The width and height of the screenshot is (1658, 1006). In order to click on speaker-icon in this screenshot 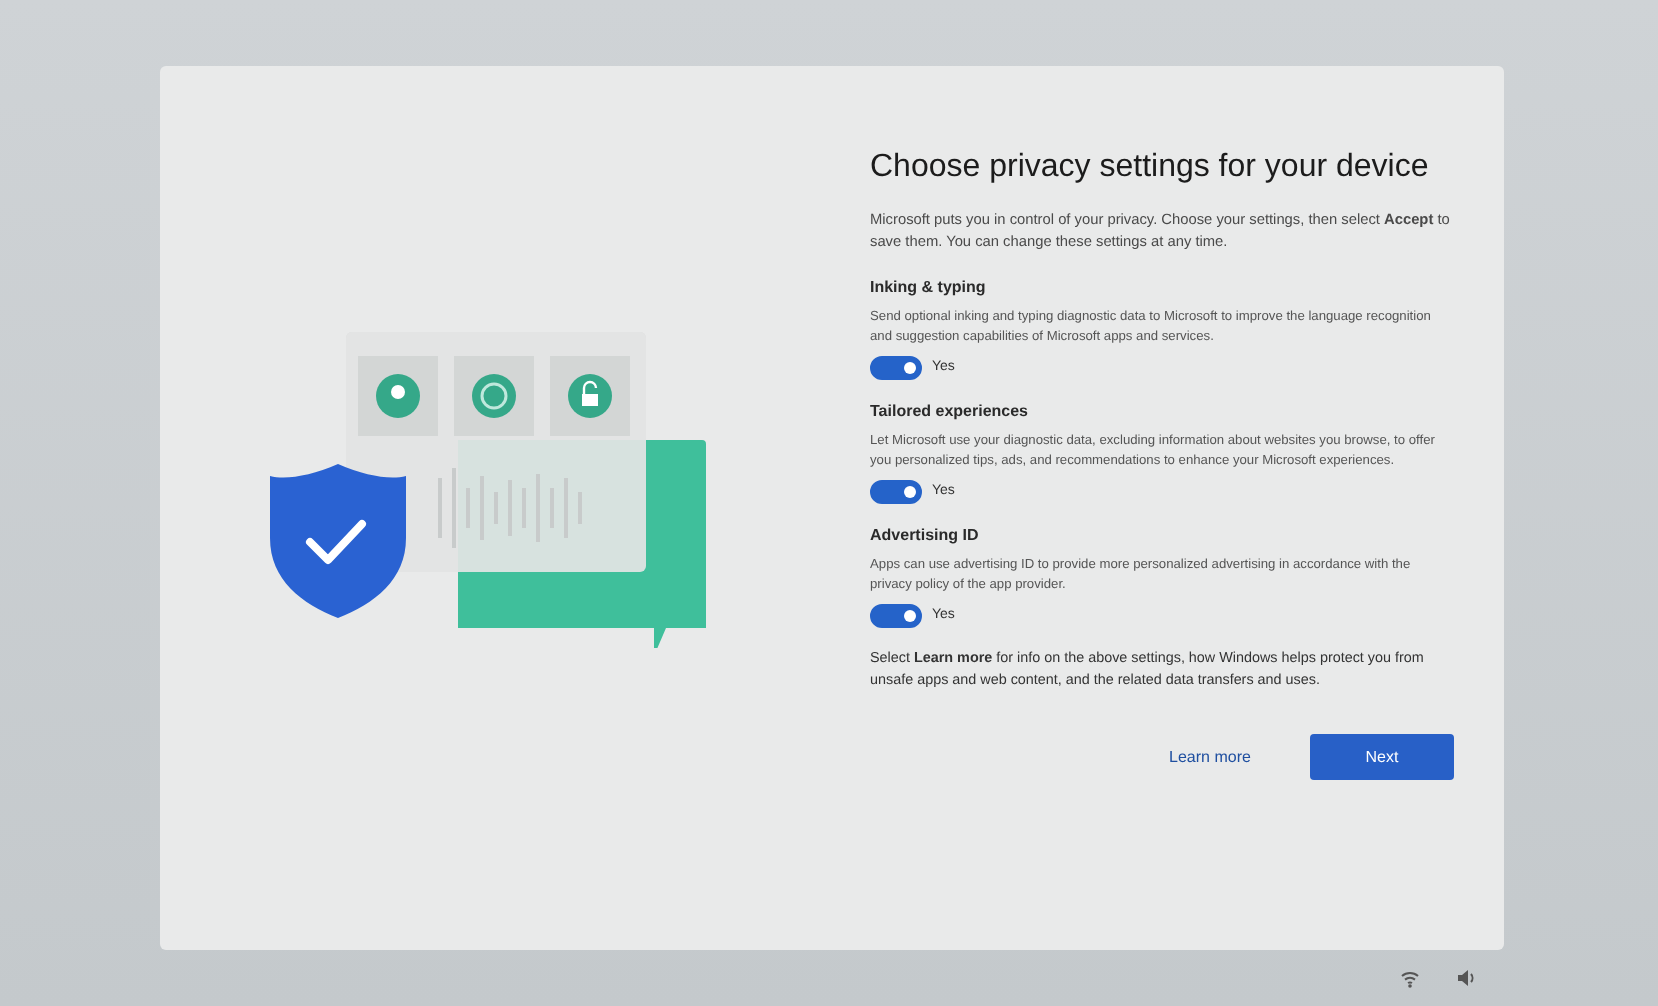, I will do `click(1466, 978)`.